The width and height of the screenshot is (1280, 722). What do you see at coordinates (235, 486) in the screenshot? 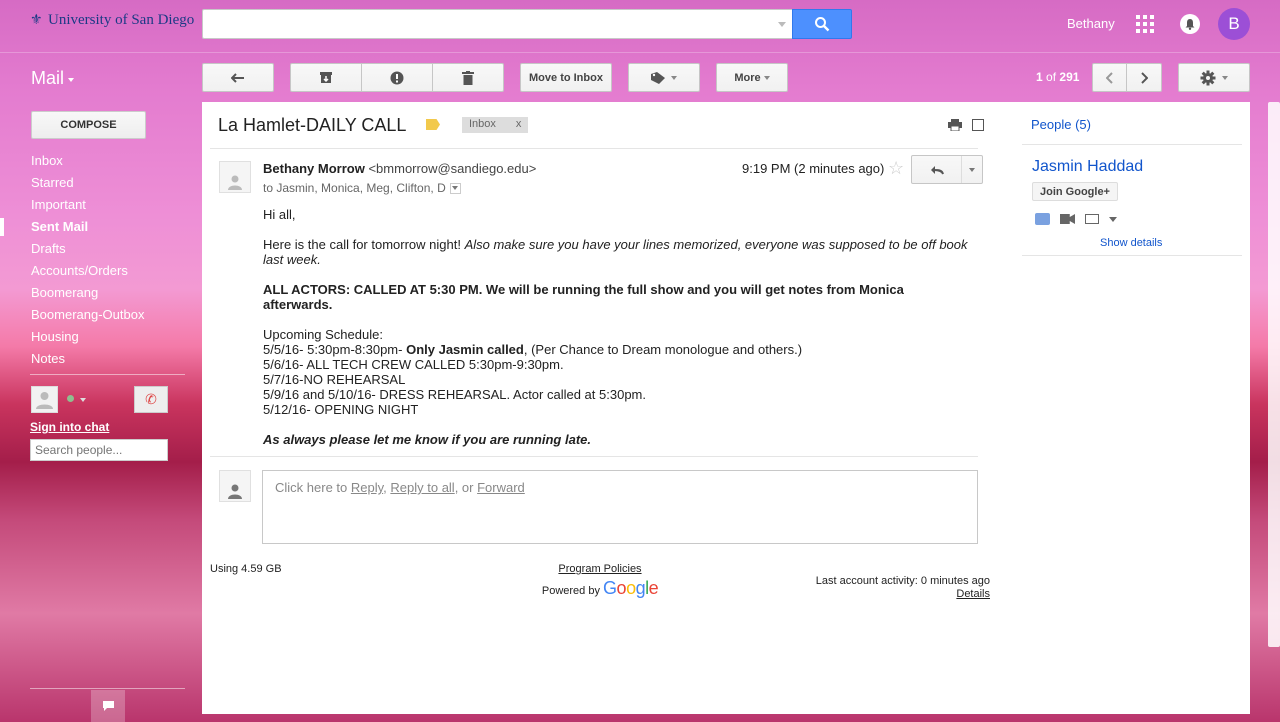
I see `reply-avatar` at bounding box center [235, 486].